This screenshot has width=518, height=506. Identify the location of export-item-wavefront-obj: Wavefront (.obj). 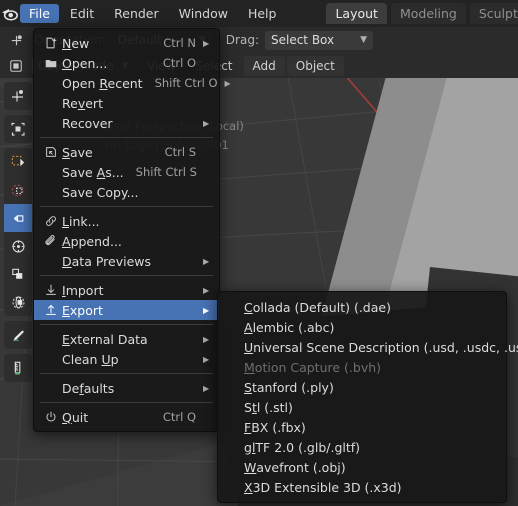
(362, 467).